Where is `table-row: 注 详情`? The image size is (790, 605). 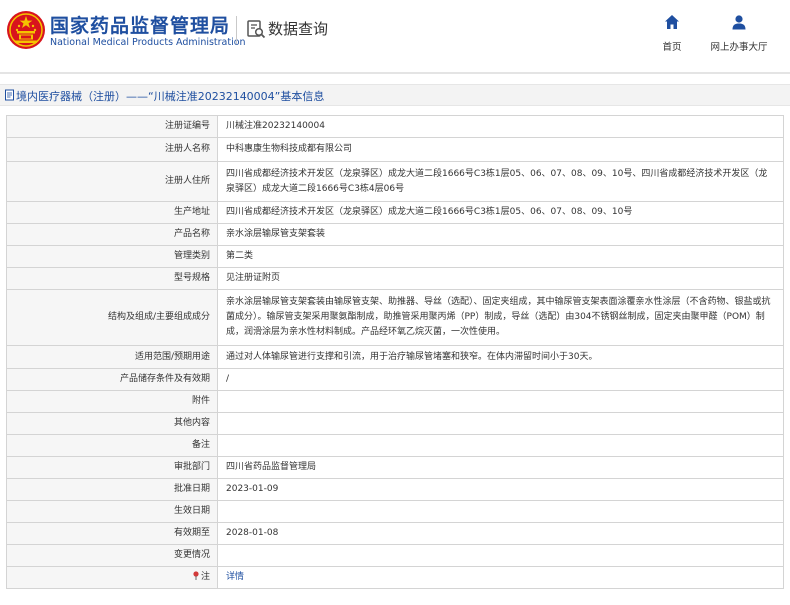
table-row: 注 详情 is located at coordinates (395, 577).